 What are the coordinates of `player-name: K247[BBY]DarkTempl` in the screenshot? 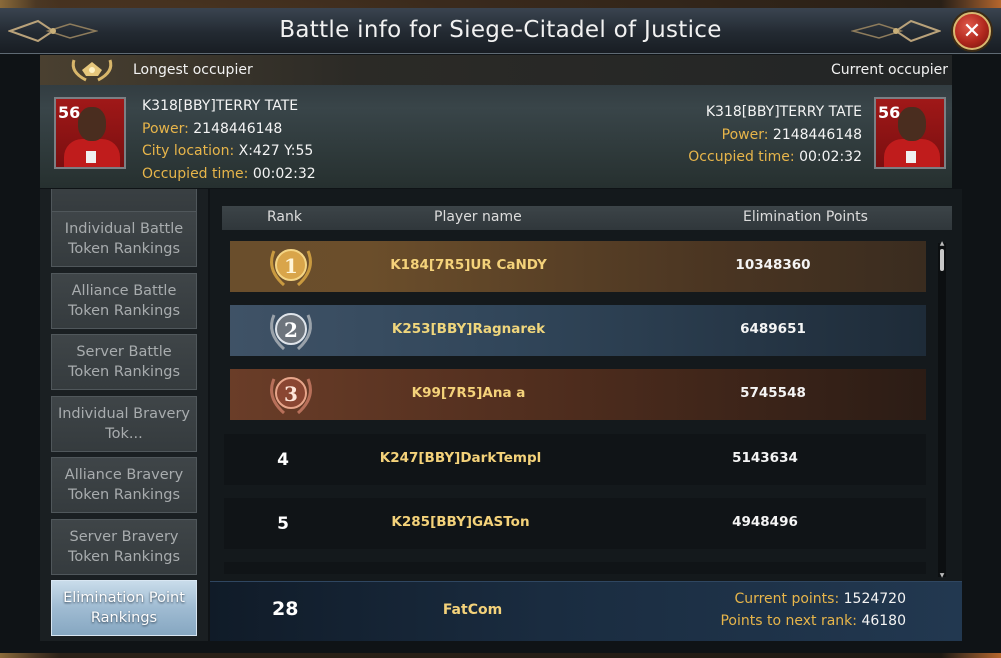 It's located at (460, 458).